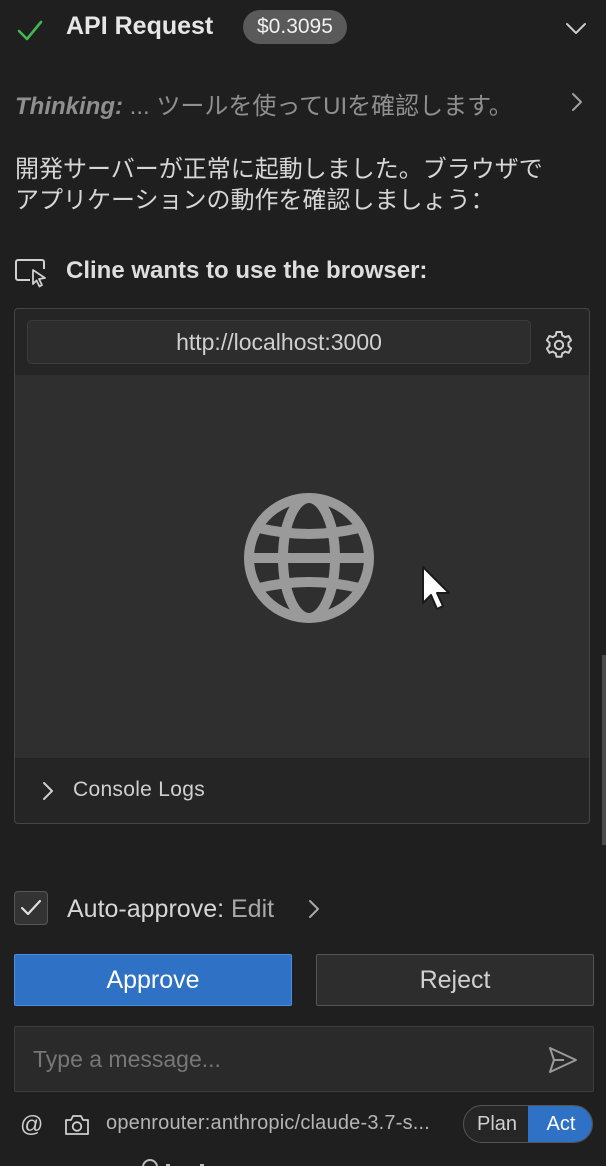 This screenshot has width=606, height=1166. I want to click on console-logs-toggle: Console Logs, so click(302, 791).